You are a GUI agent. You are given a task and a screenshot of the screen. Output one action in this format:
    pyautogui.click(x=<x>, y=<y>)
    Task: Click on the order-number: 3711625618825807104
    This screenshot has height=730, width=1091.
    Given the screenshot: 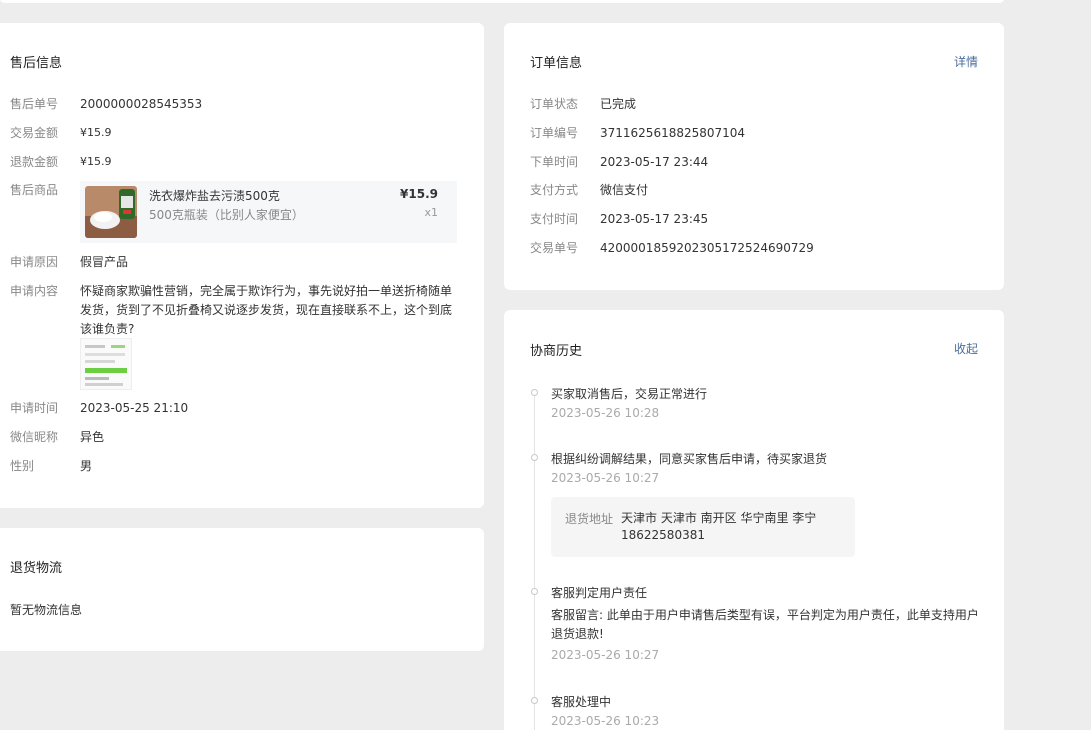 What is the action you would take?
    pyautogui.click(x=673, y=133)
    